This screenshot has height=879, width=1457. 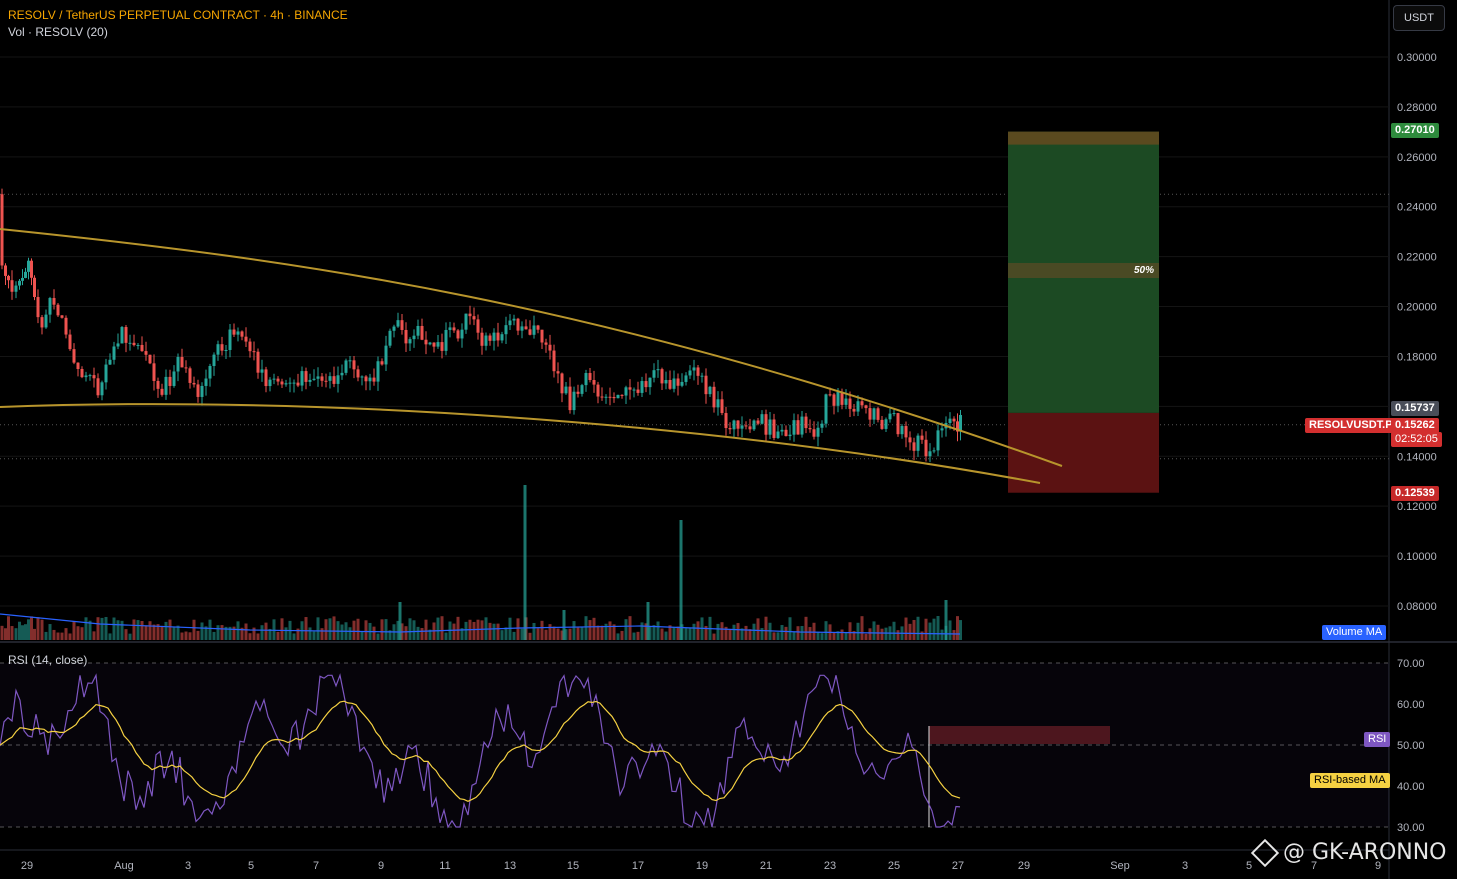 I want to click on time-tick-label: 9, so click(x=381, y=866).